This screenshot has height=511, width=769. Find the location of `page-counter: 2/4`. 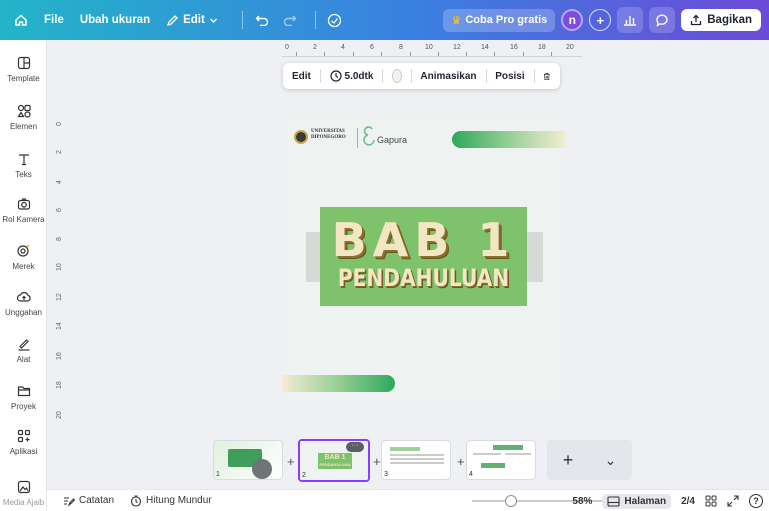

page-counter: 2/4 is located at coordinates (688, 501).